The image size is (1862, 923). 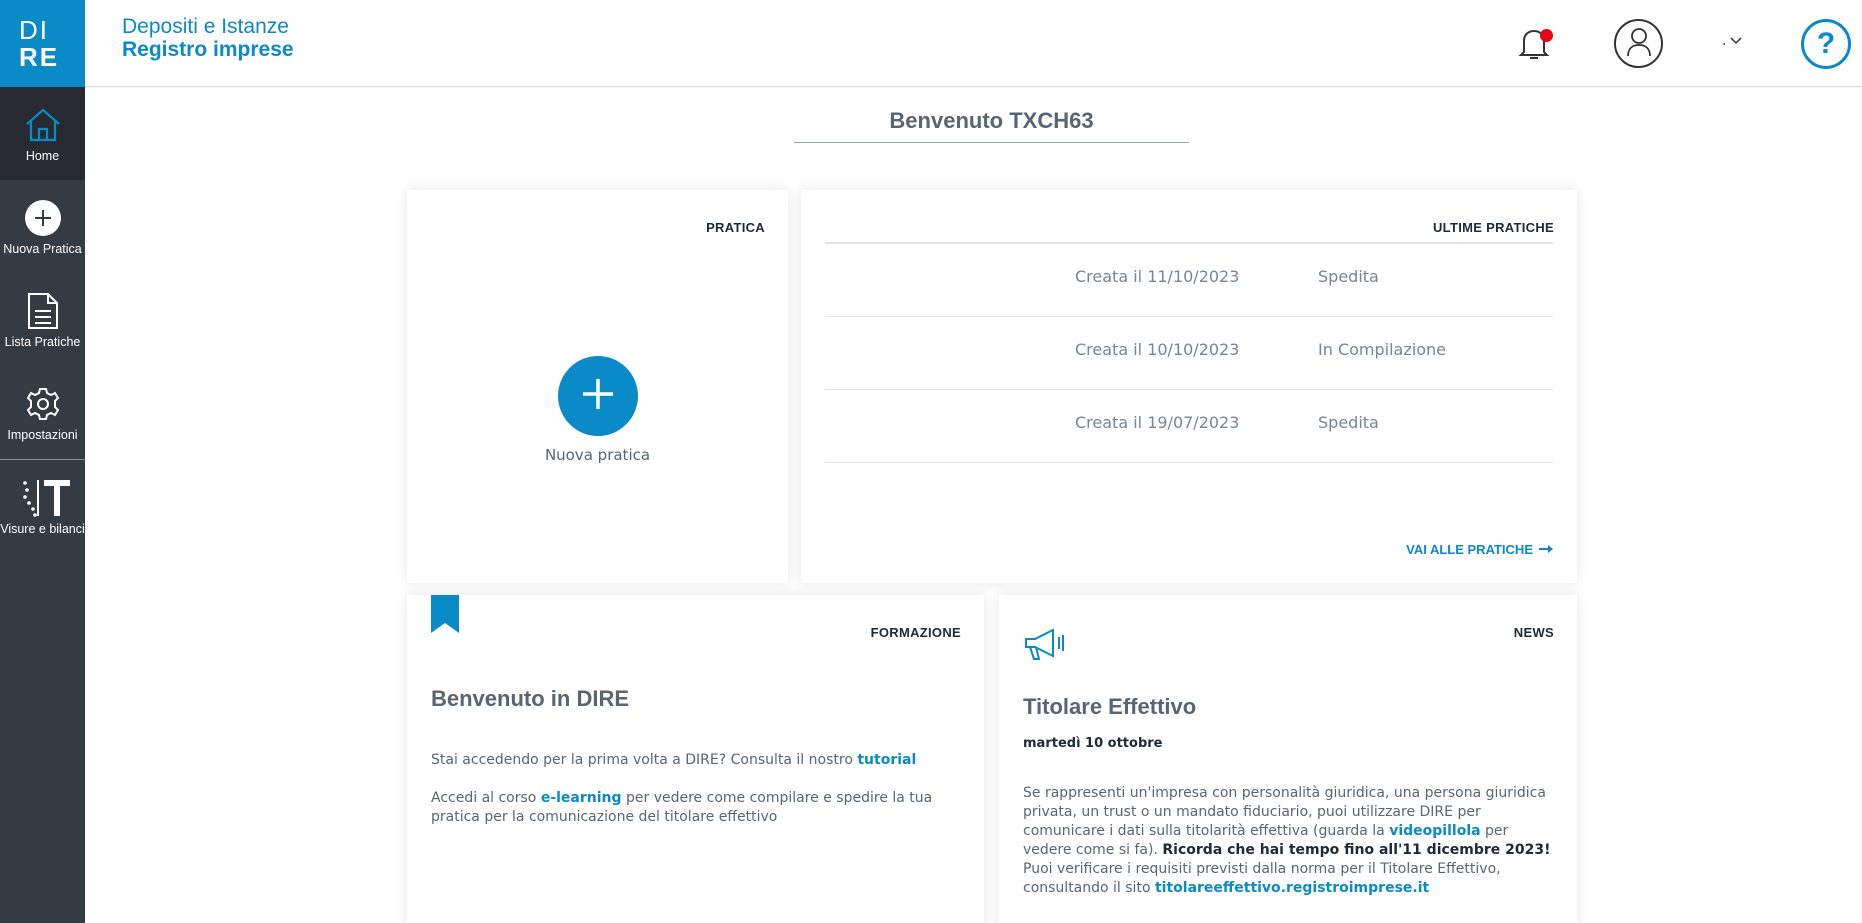 What do you see at coordinates (530, 698) in the screenshot?
I see `formazione-heading: Benvenuto in DIRE` at bounding box center [530, 698].